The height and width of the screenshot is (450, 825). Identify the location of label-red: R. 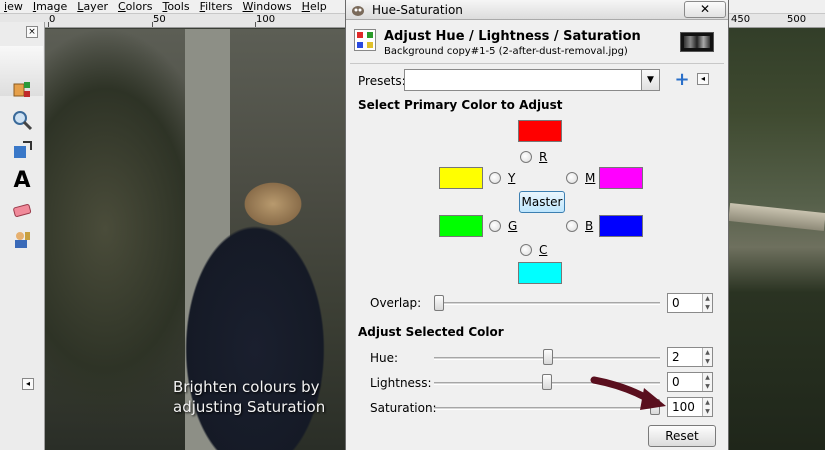
(543, 157).